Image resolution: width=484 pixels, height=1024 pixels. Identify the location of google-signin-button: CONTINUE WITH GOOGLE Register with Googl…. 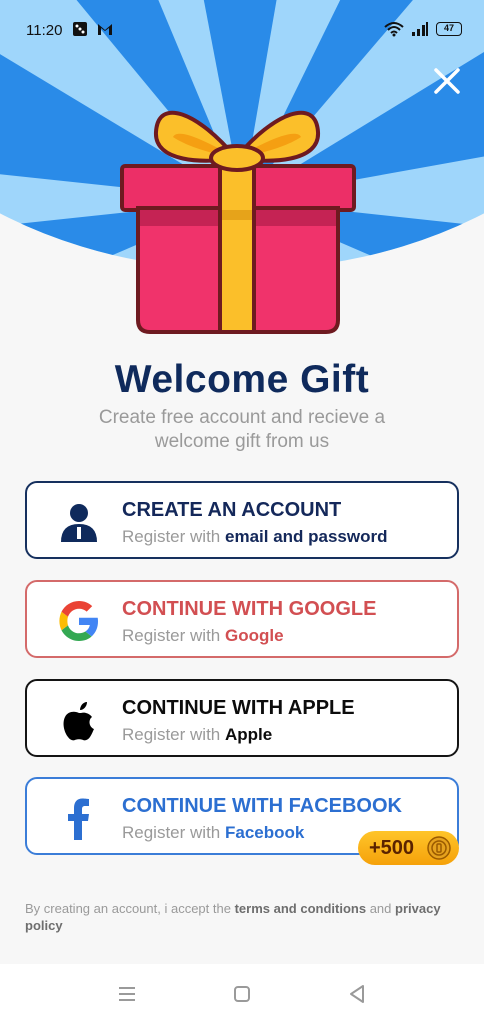
(242, 619).